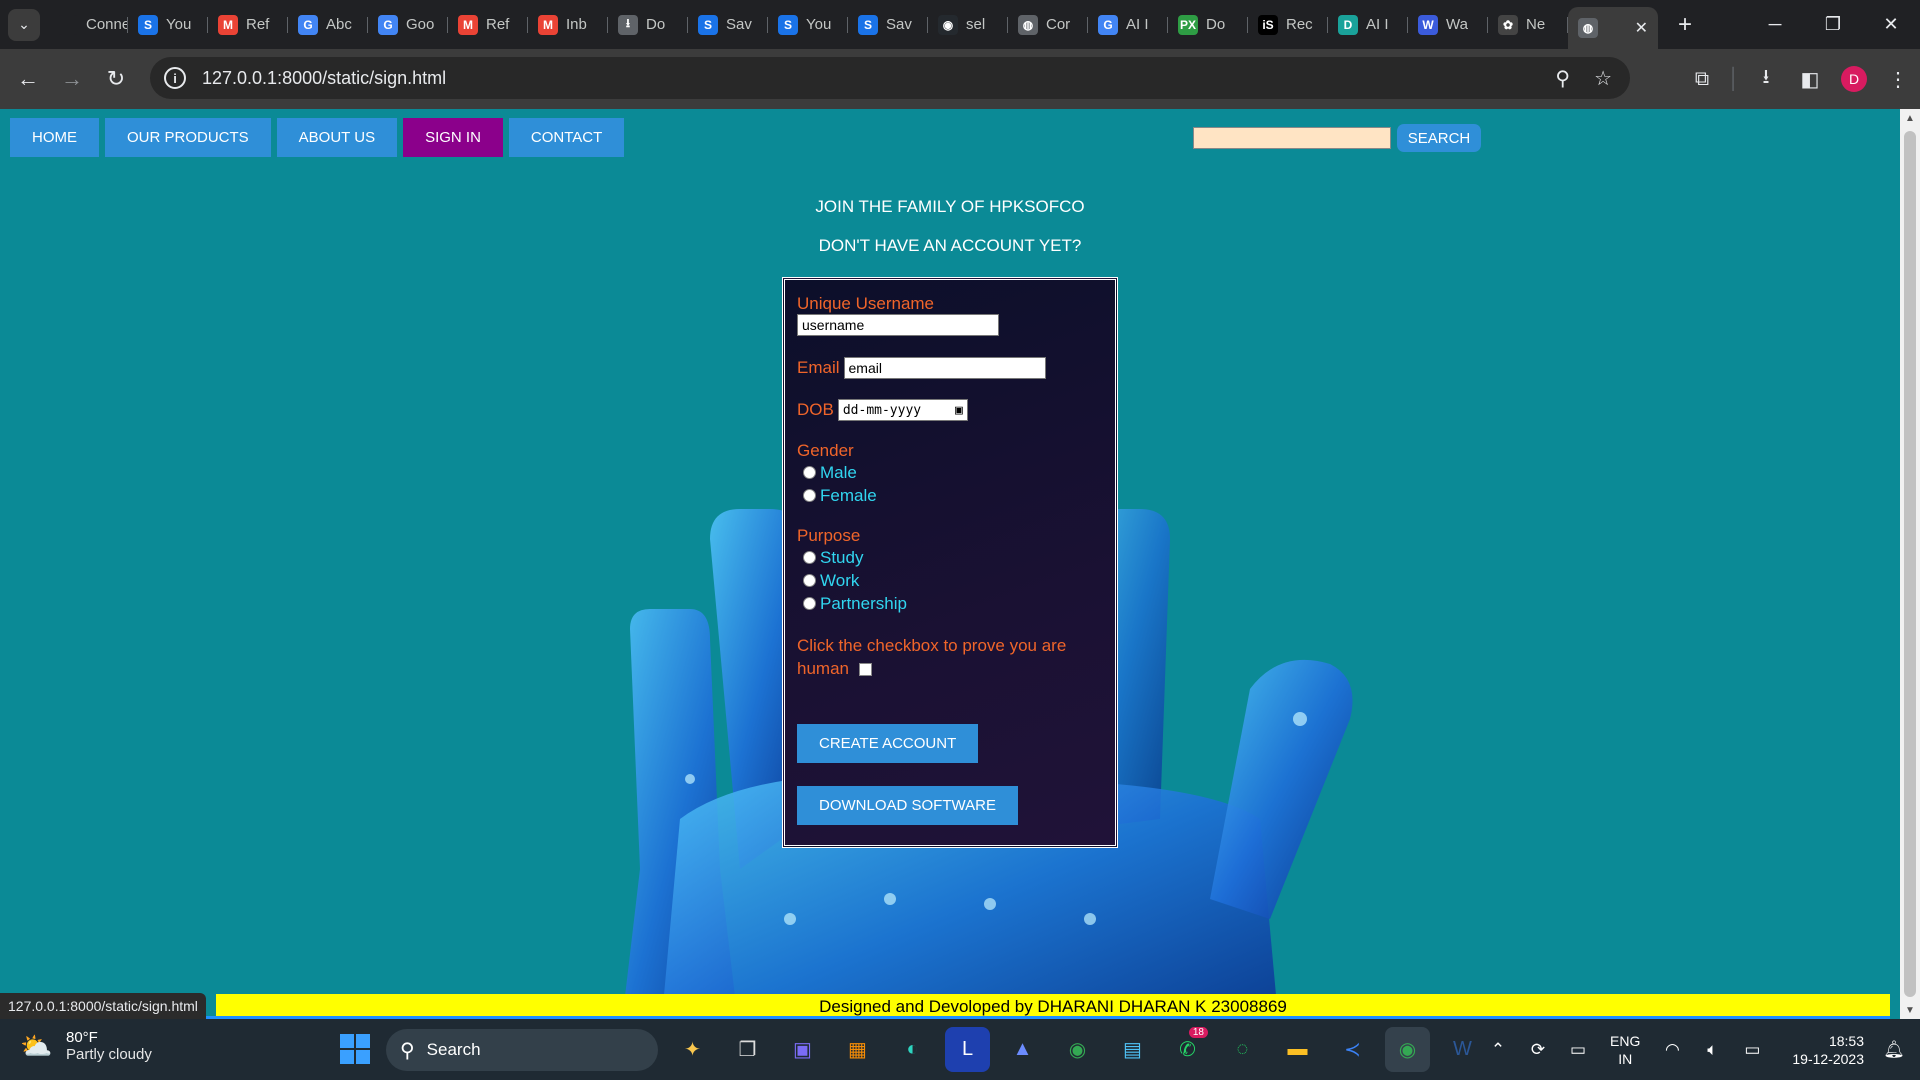  Describe the element at coordinates (950, 603) in the screenshot. I see `purpose-option-partnership: Partnership` at that location.